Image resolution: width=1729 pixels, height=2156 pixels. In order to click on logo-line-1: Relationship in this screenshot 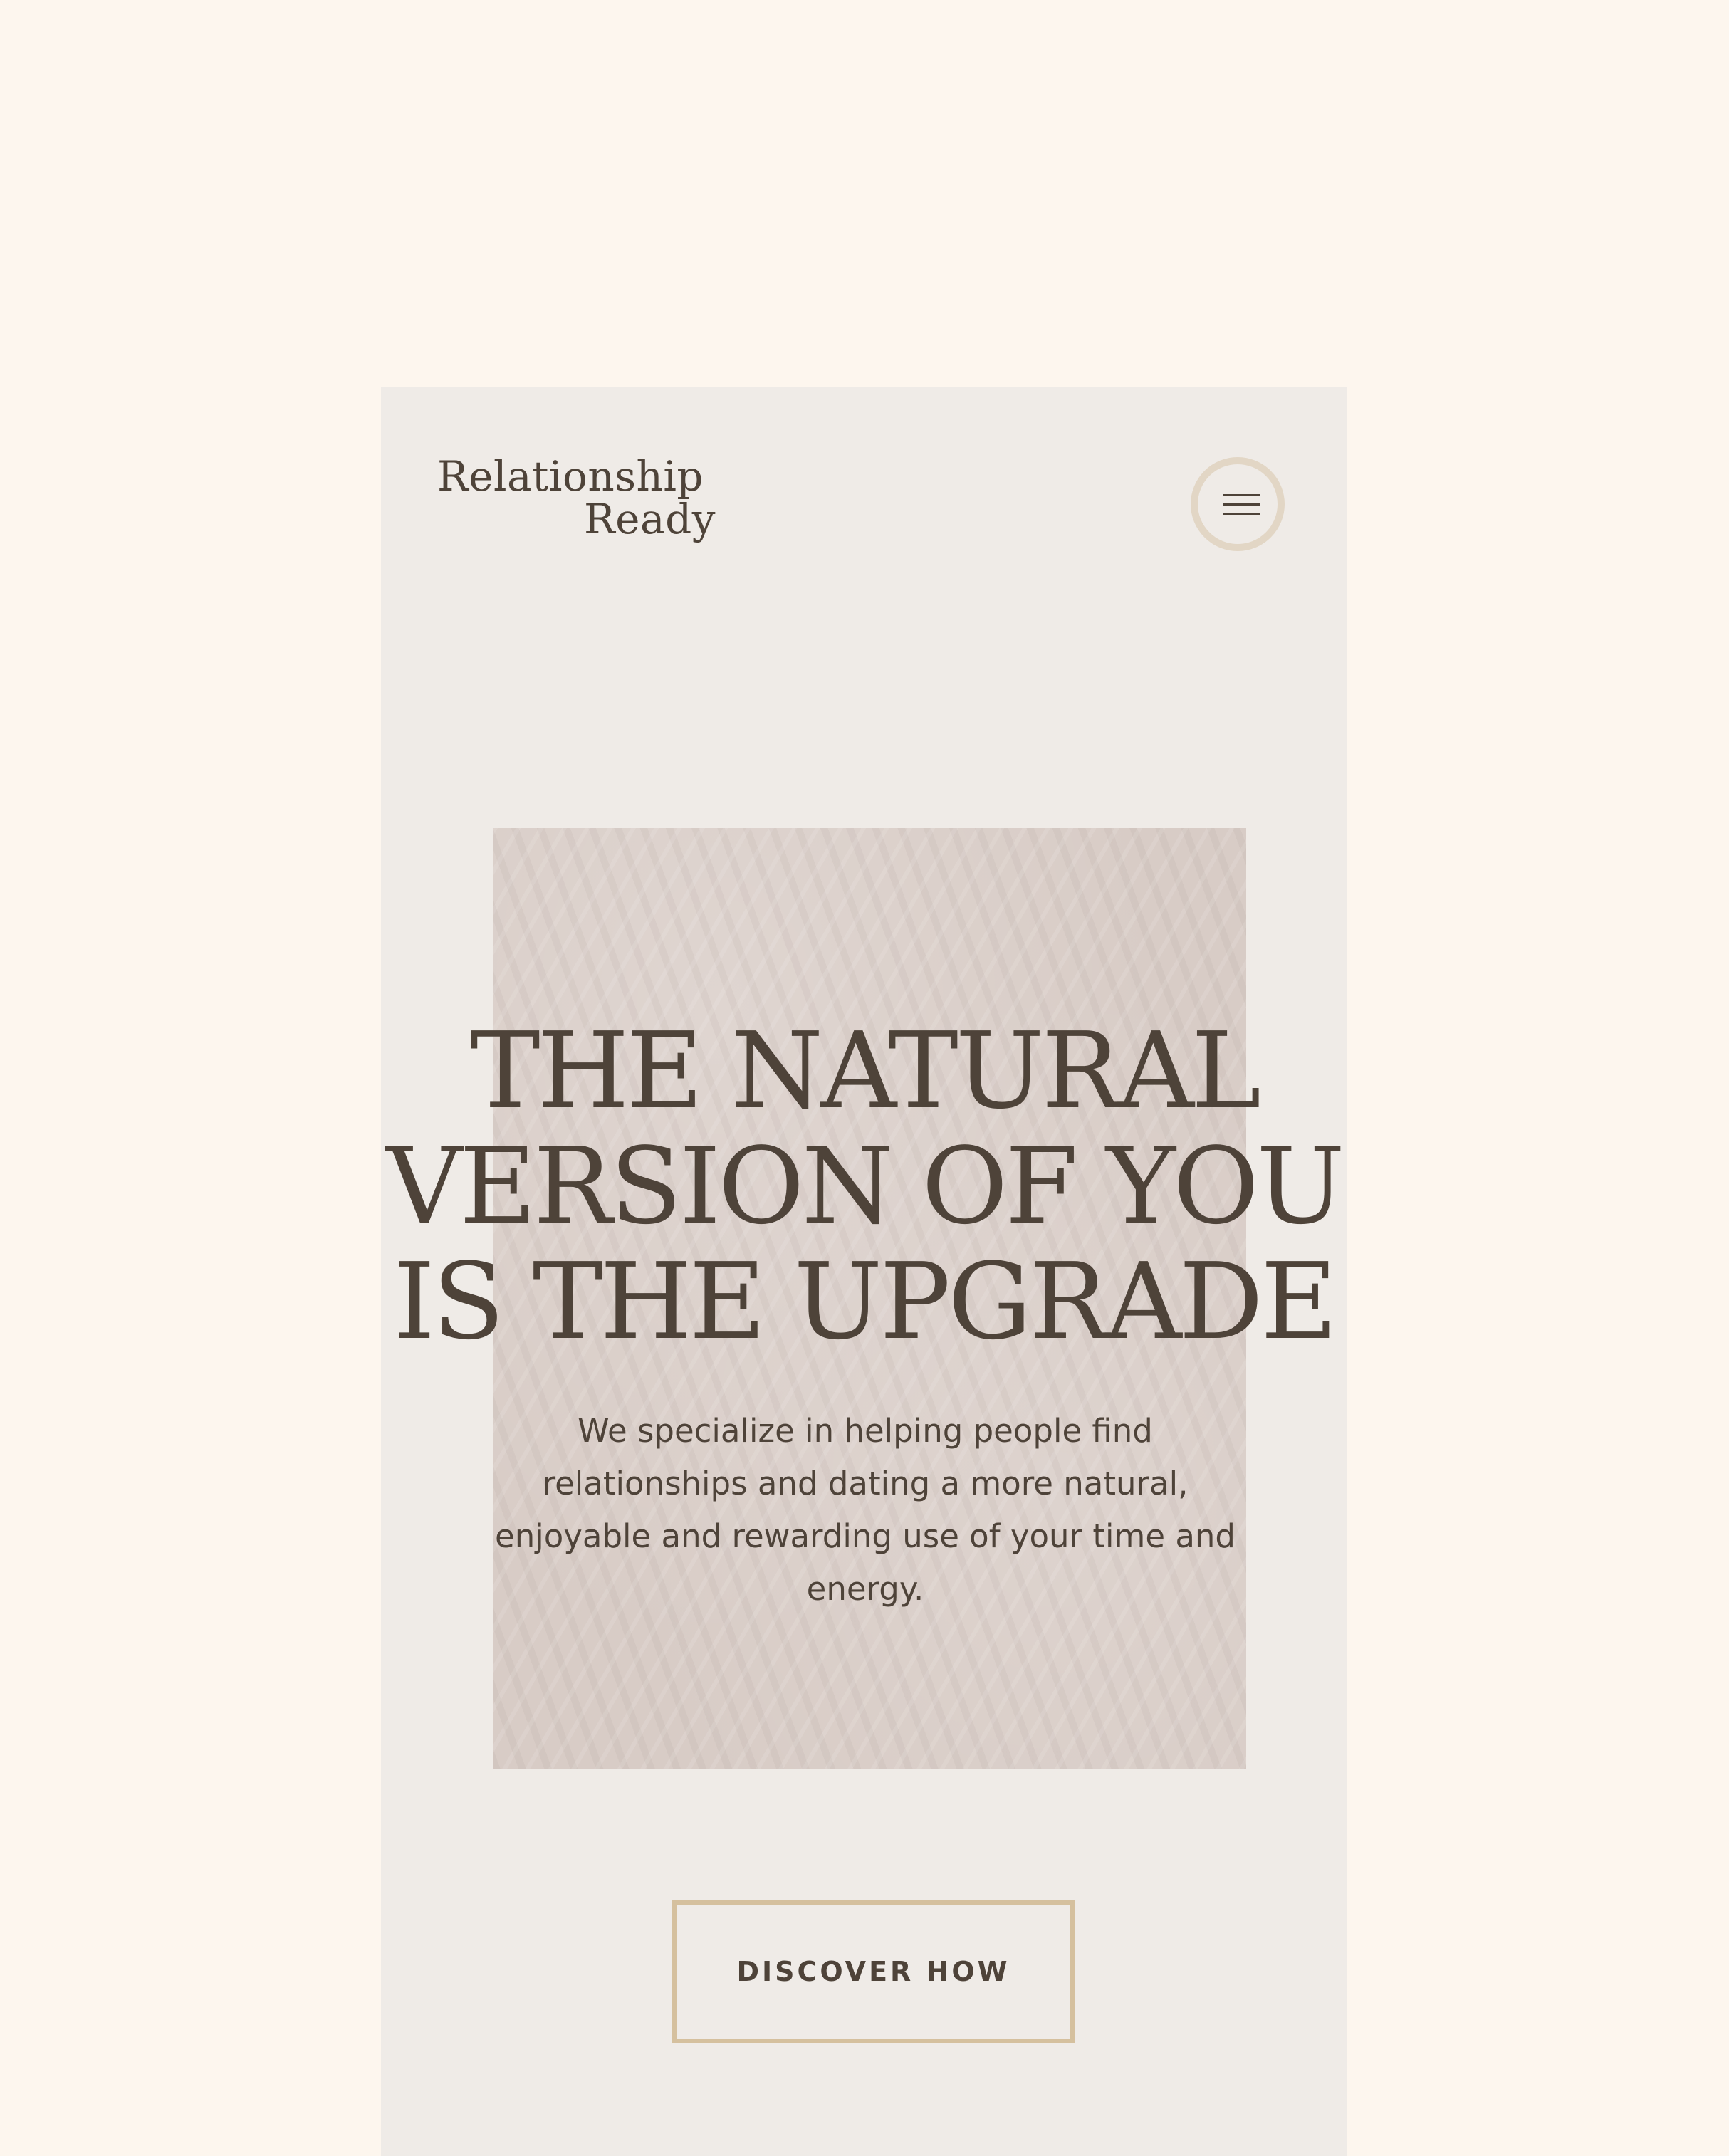, I will do `click(570, 476)`.